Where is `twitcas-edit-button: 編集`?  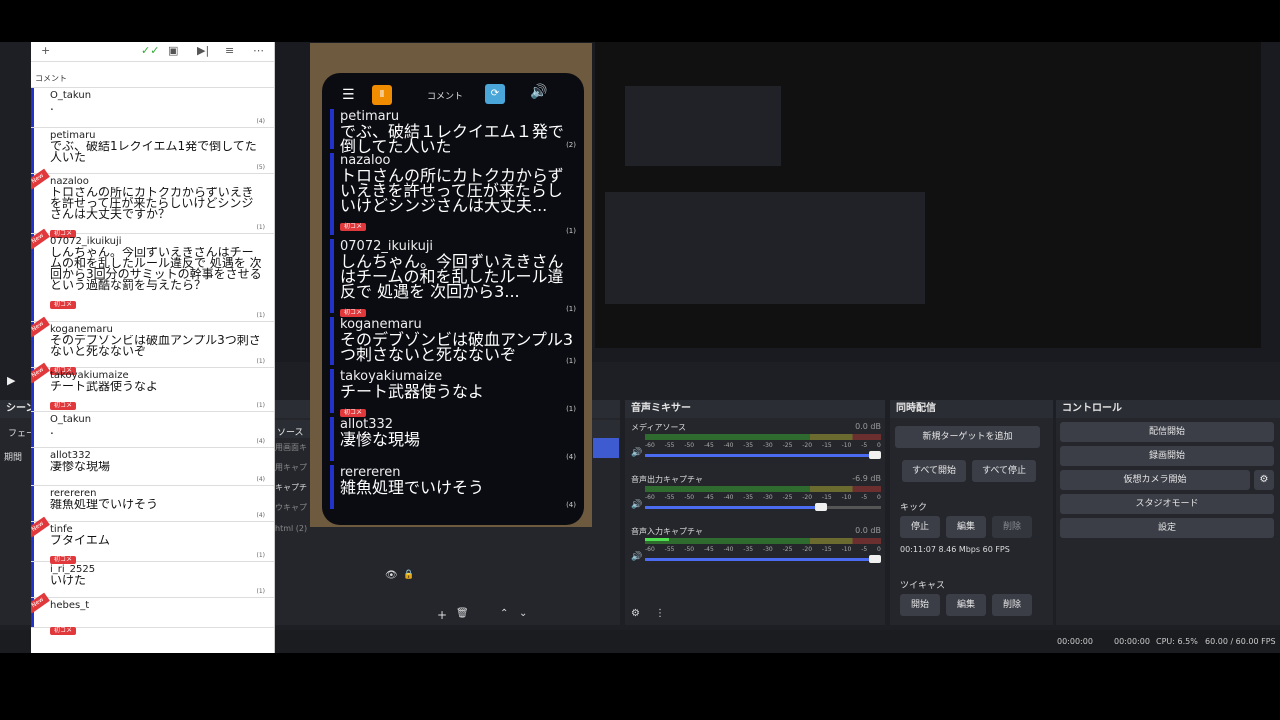 twitcas-edit-button: 編集 is located at coordinates (966, 605).